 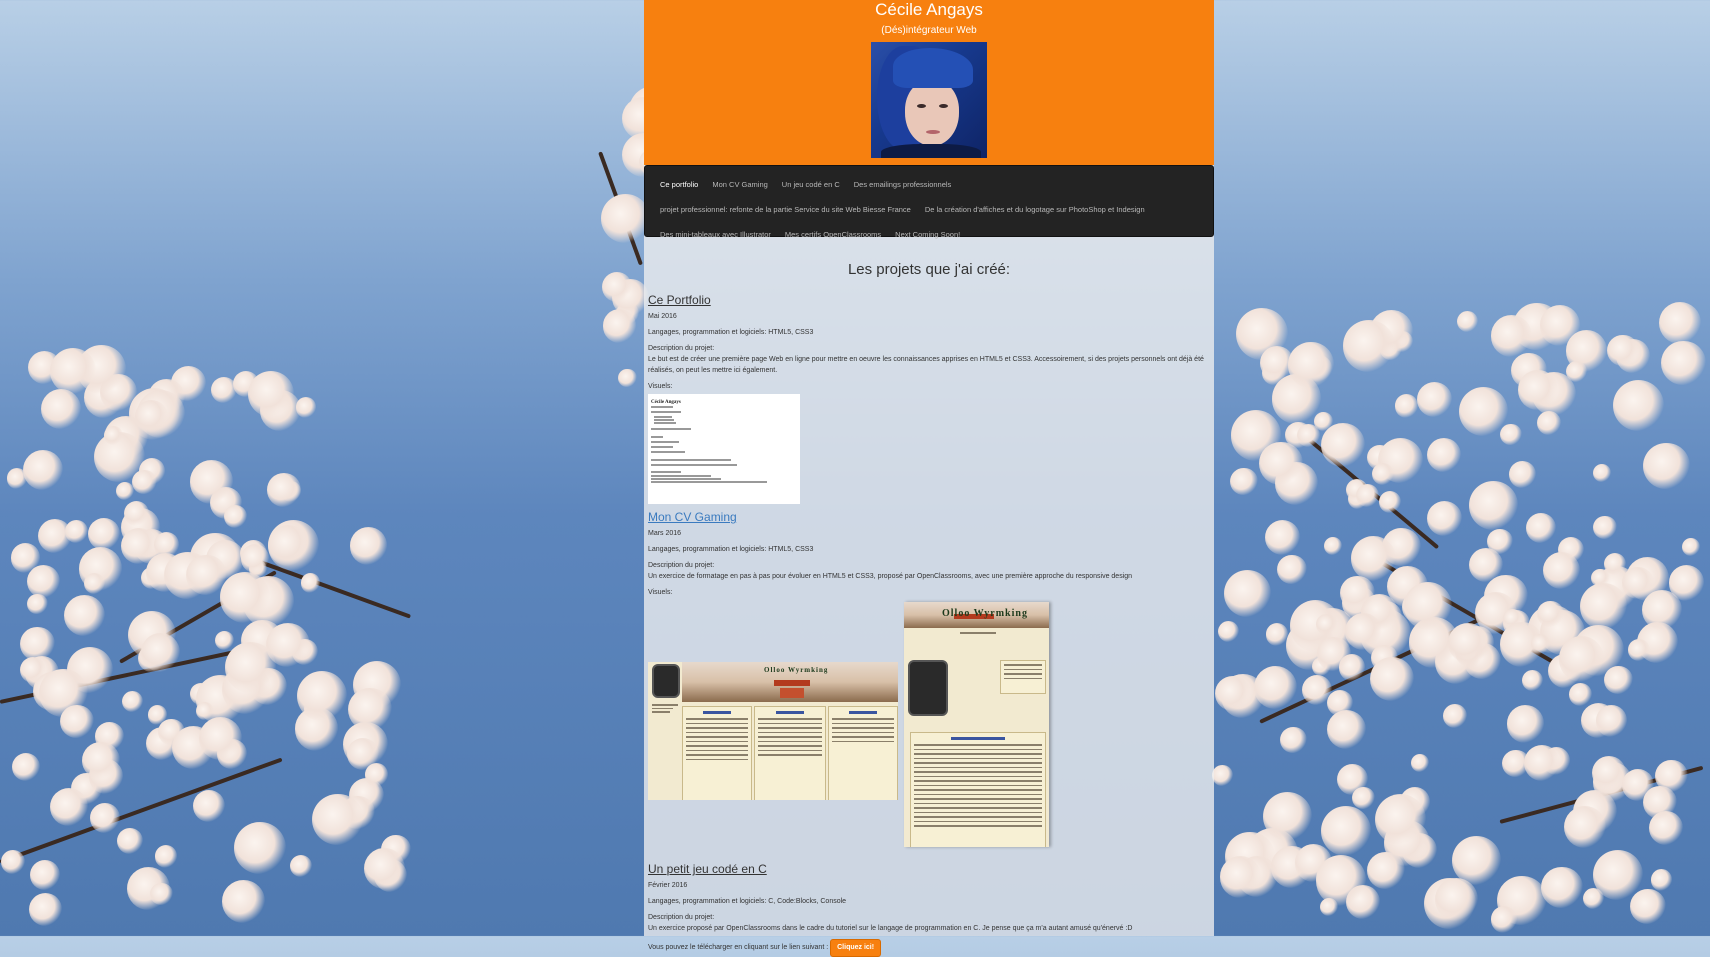 I want to click on project-date: Février 2016, so click(x=668, y=885).